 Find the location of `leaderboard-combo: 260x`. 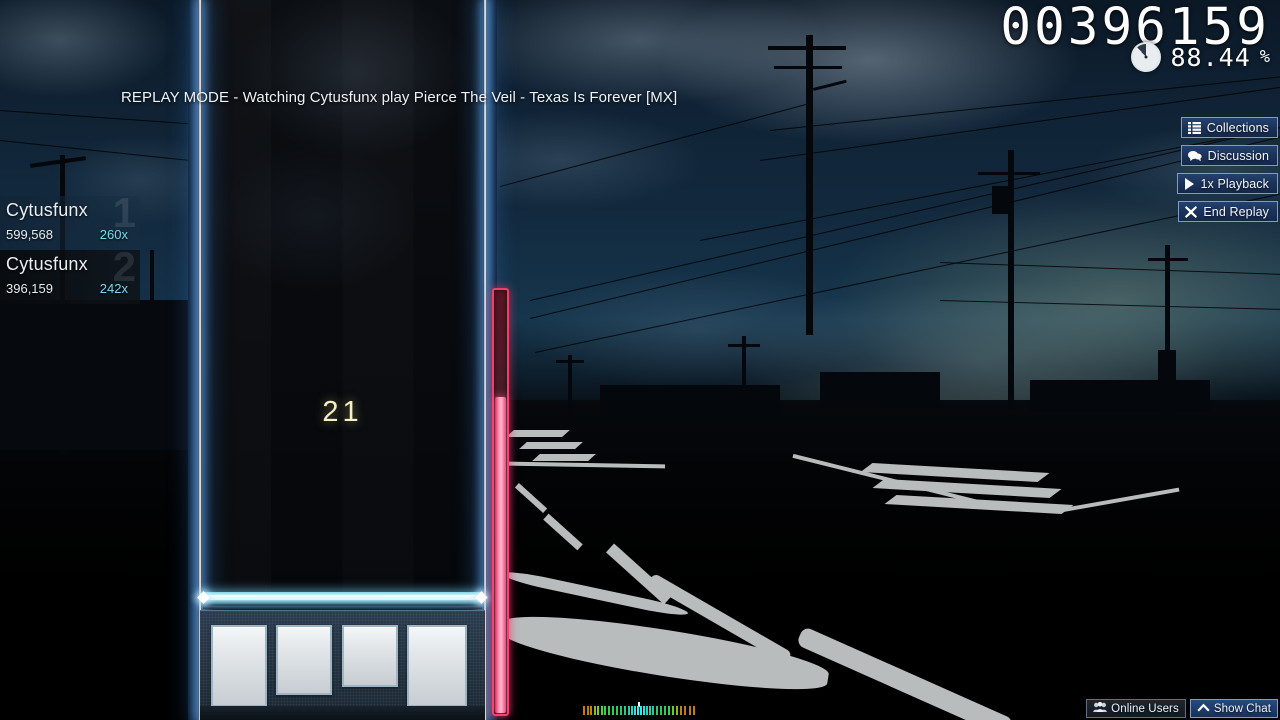

leaderboard-combo: 260x is located at coordinates (113, 234).